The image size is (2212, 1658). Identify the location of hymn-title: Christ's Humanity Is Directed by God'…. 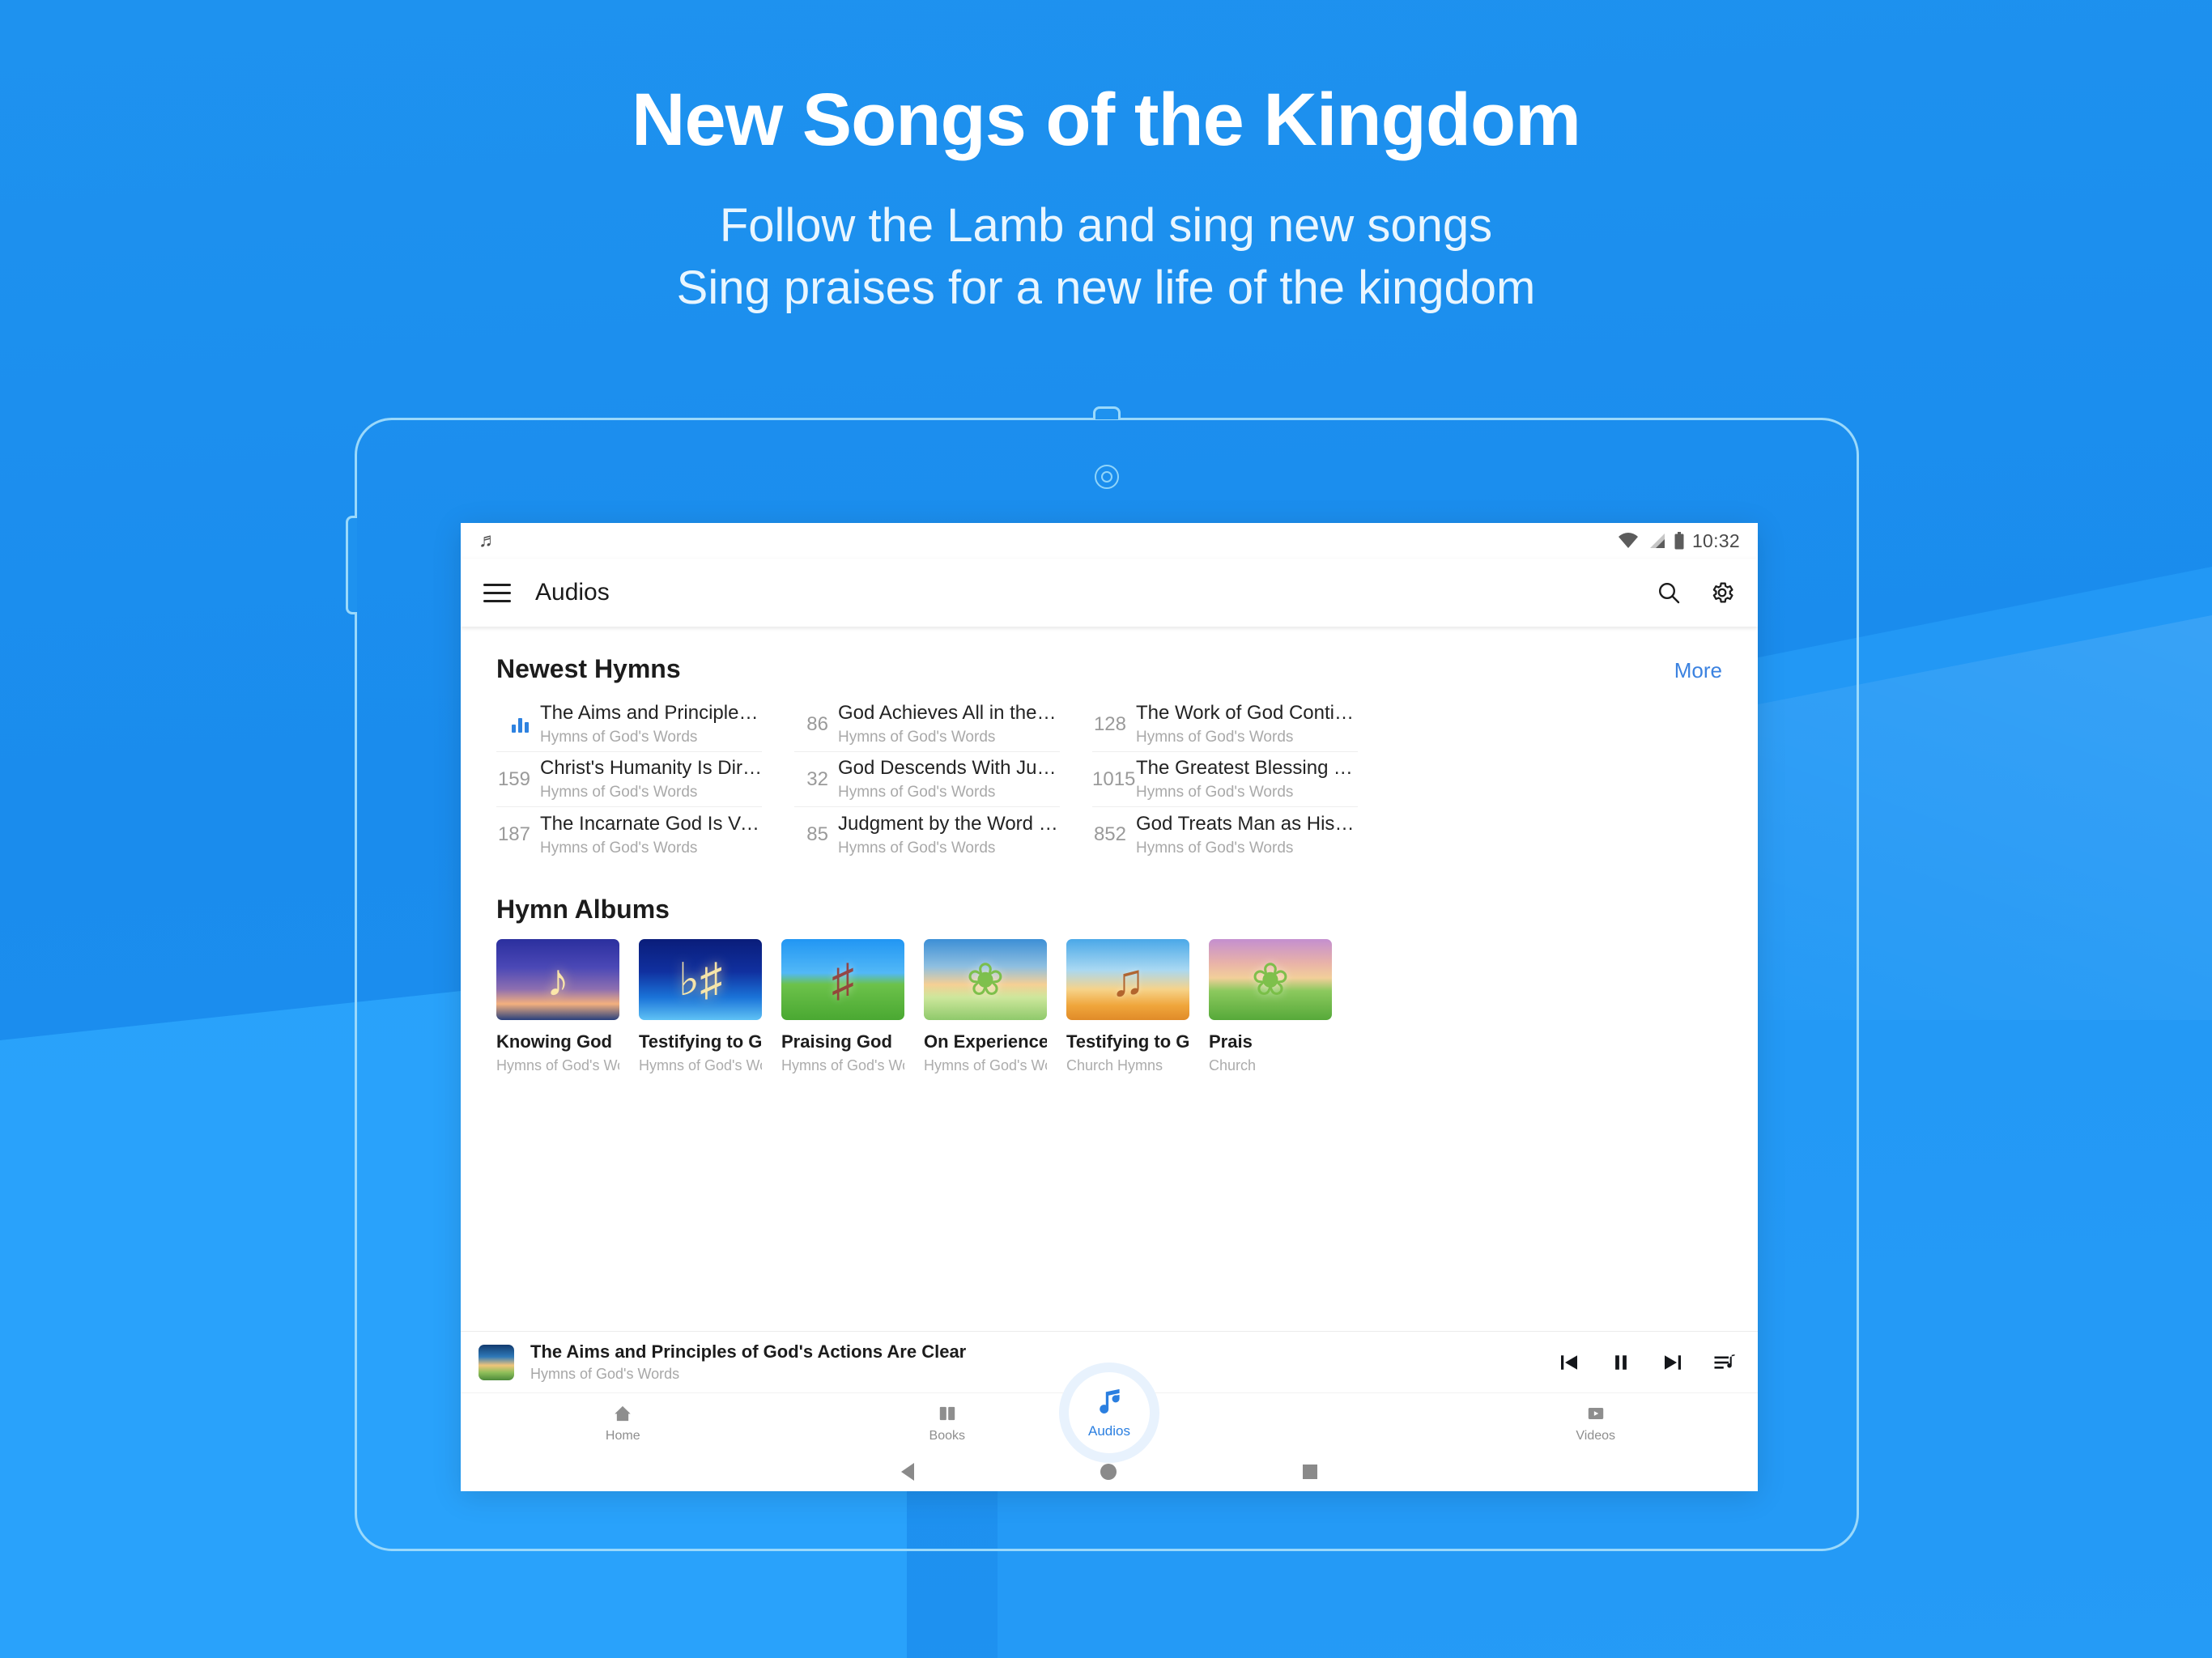
(651, 768).